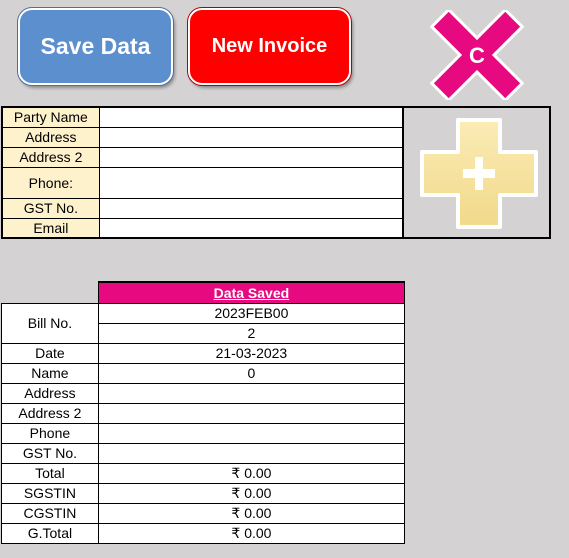 This screenshot has width=569, height=558. I want to click on bill-phone-label: Phone, so click(50, 433).